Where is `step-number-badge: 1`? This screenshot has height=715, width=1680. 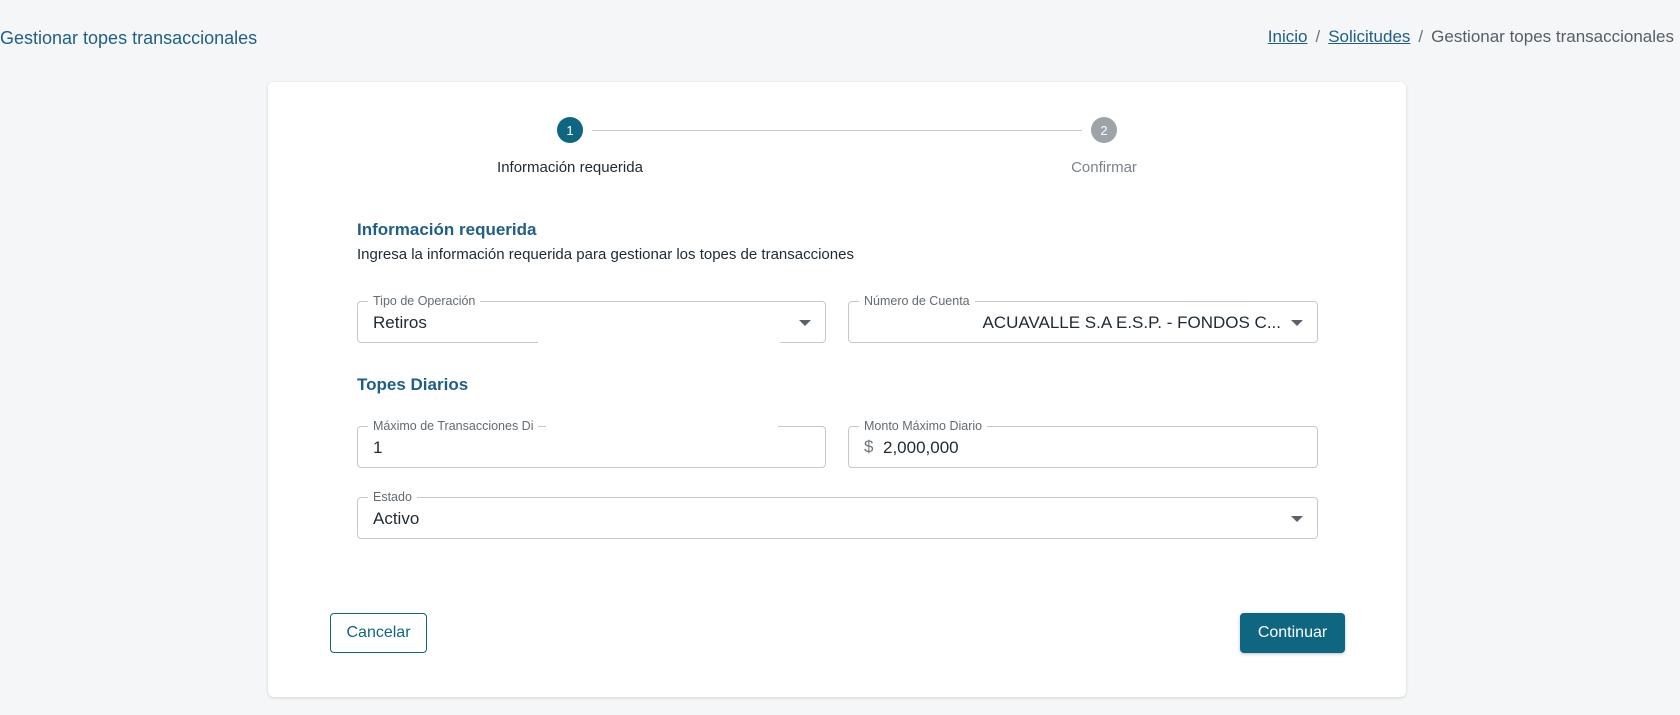 step-number-badge: 1 is located at coordinates (570, 130).